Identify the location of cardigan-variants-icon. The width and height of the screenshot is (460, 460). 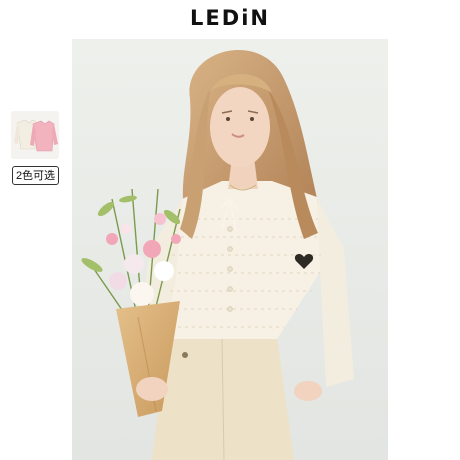
(35, 135).